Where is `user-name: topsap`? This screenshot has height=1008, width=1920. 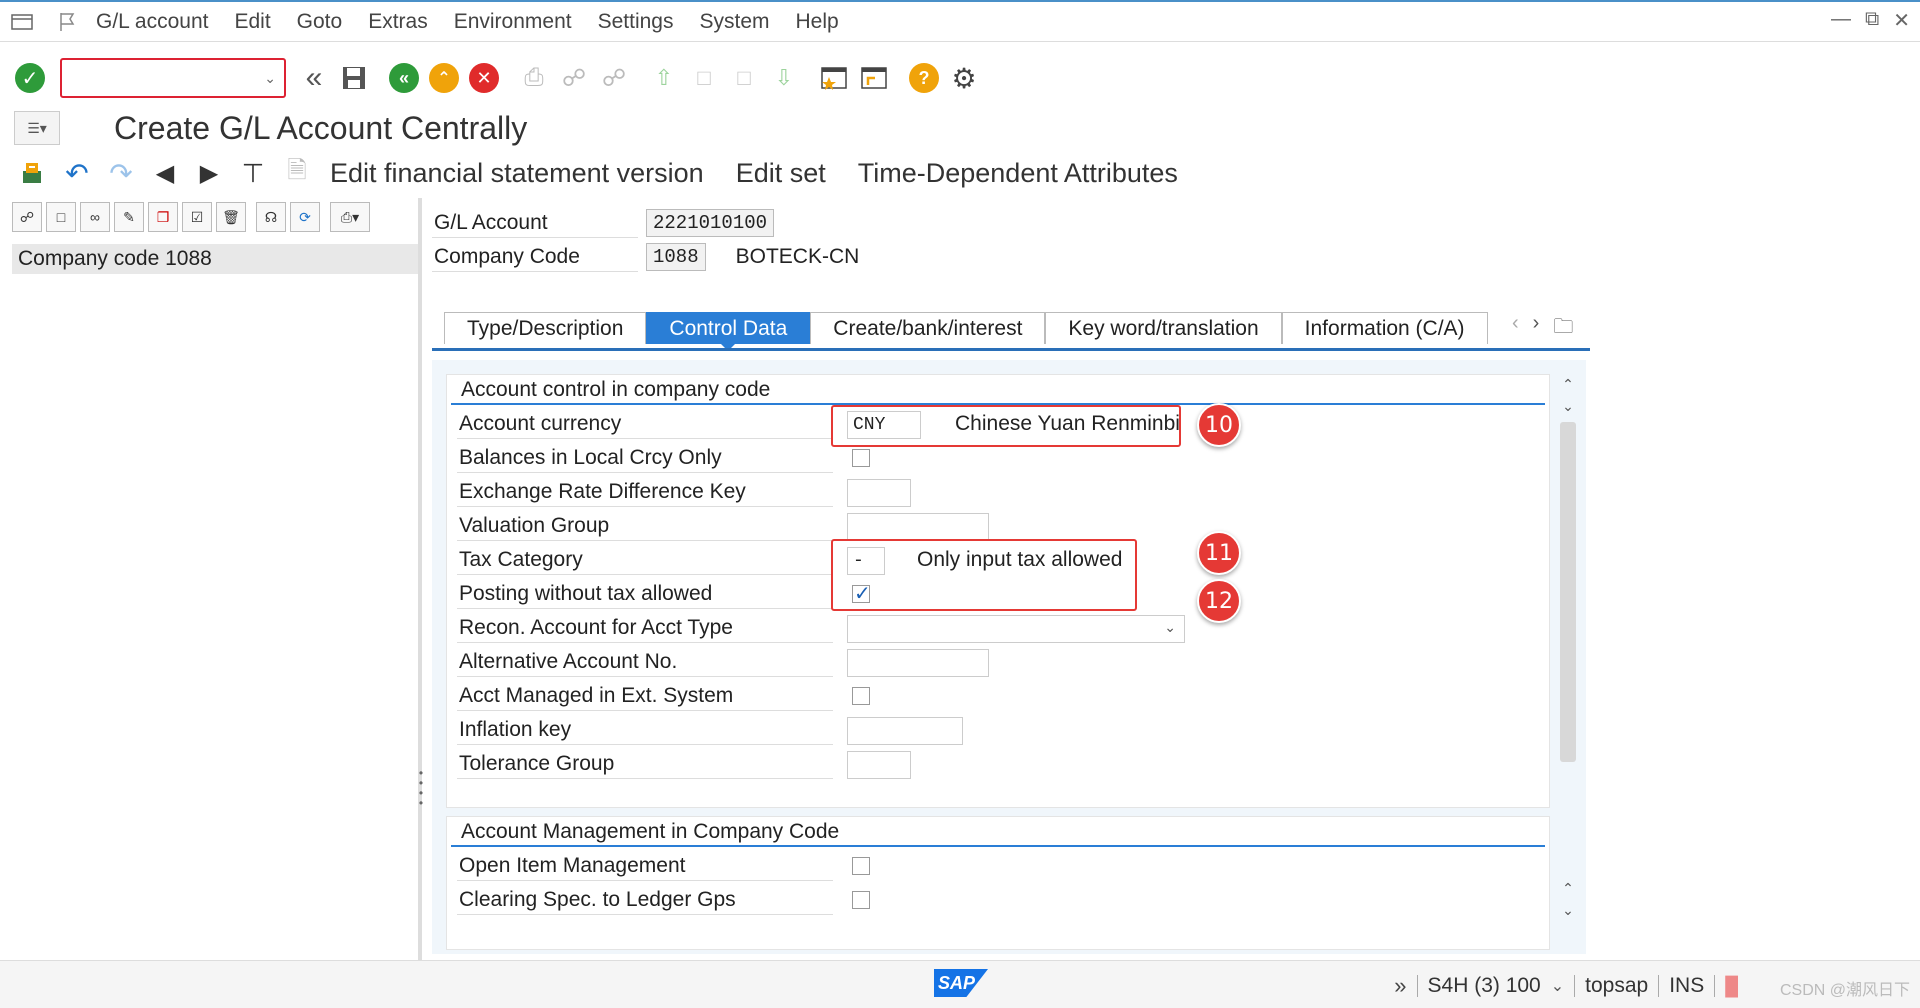
user-name: topsap is located at coordinates (1617, 985).